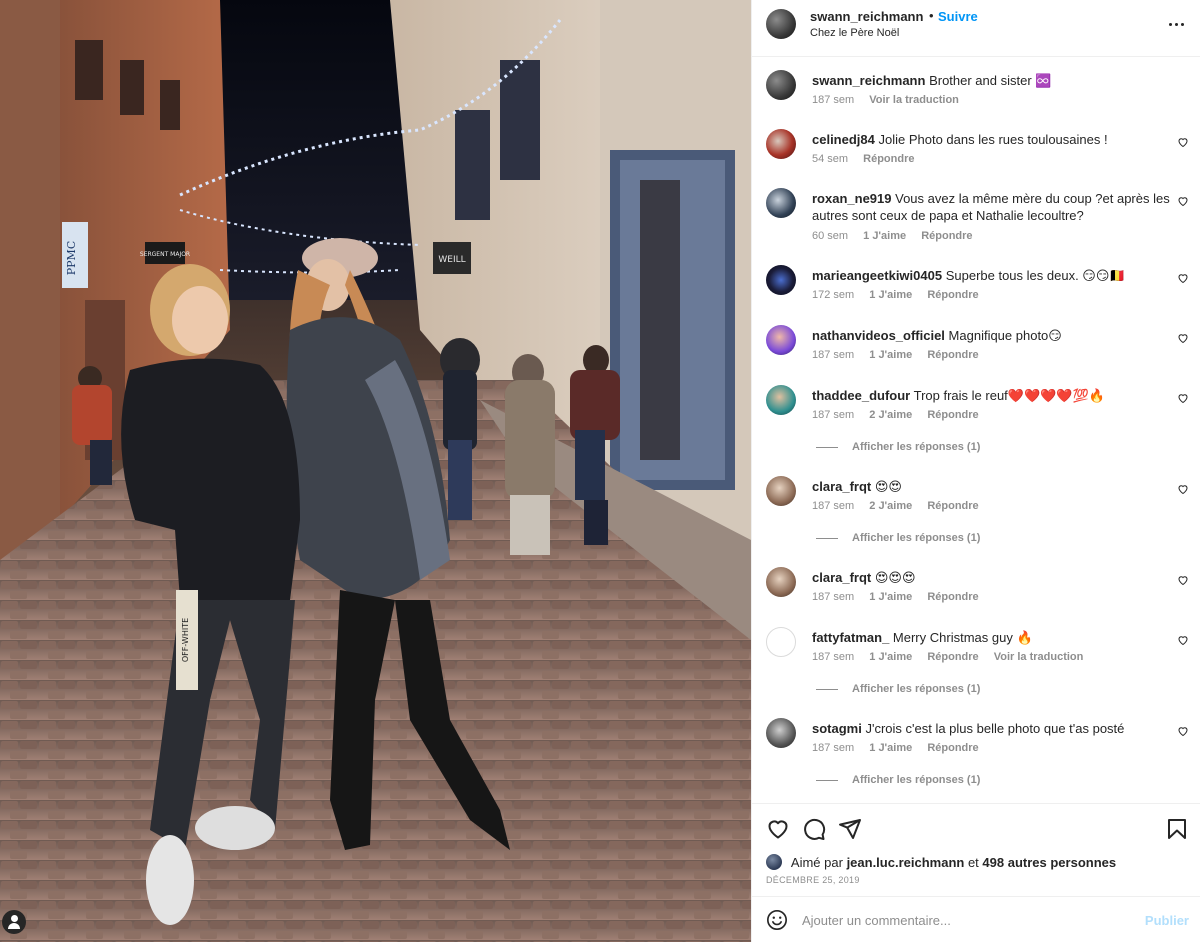 Image resolution: width=1200 pixels, height=942 pixels. Describe the element at coordinates (1177, 24) in the screenshot. I see `more-options-icon` at that location.